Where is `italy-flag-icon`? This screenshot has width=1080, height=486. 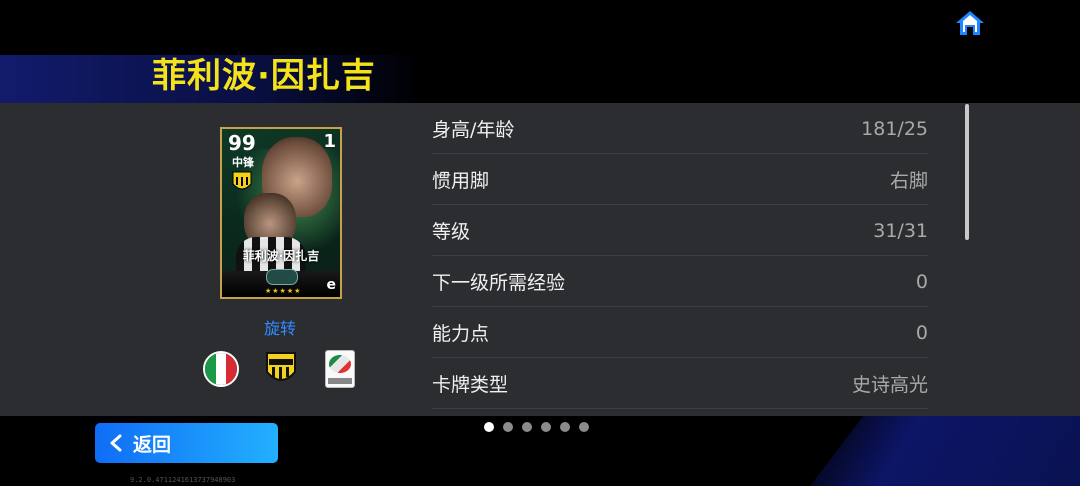
italy-flag-icon is located at coordinates (221, 369).